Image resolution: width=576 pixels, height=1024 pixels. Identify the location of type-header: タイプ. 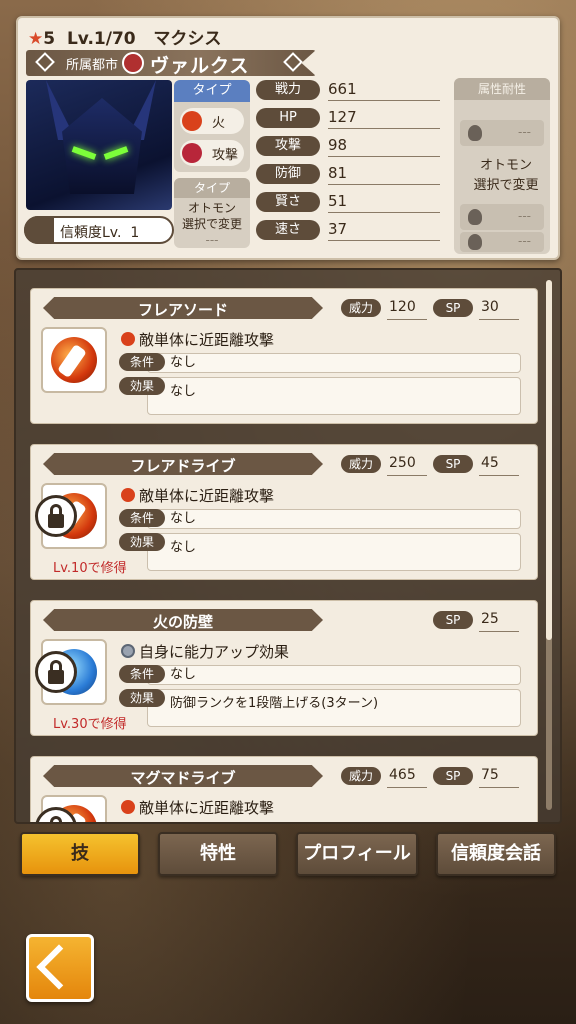
(212, 91).